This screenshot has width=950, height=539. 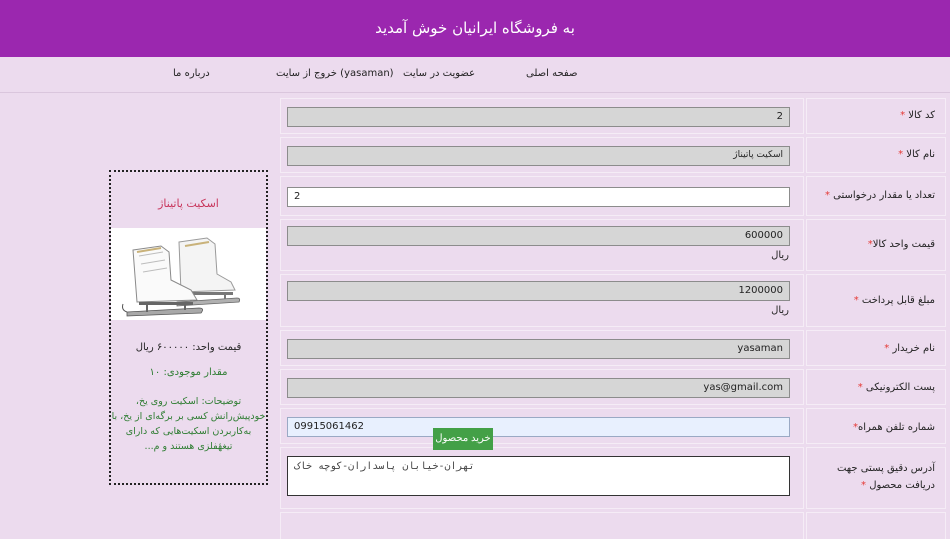 I want to click on row-field-quantity: 2, so click(x=542, y=196).